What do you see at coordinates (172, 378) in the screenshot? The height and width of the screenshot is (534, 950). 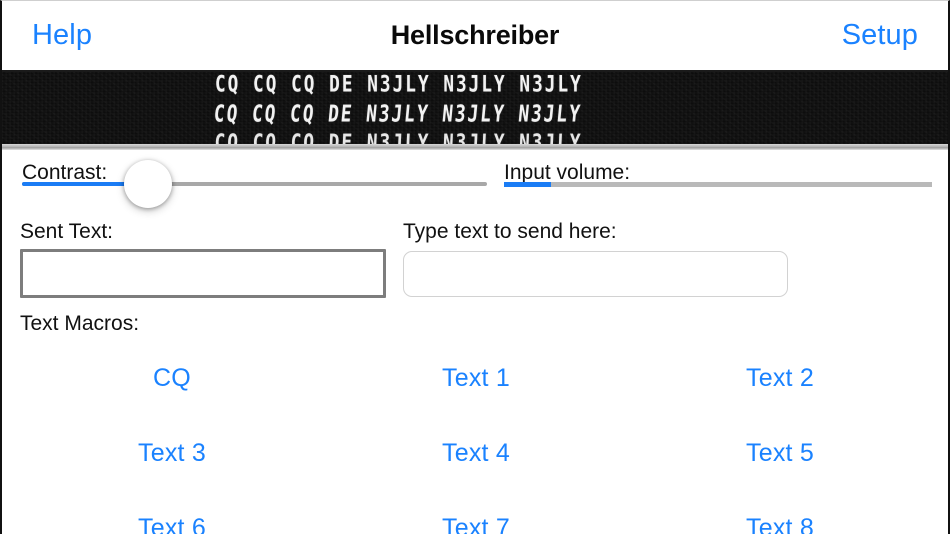 I see `macro-button-0: CQ` at bounding box center [172, 378].